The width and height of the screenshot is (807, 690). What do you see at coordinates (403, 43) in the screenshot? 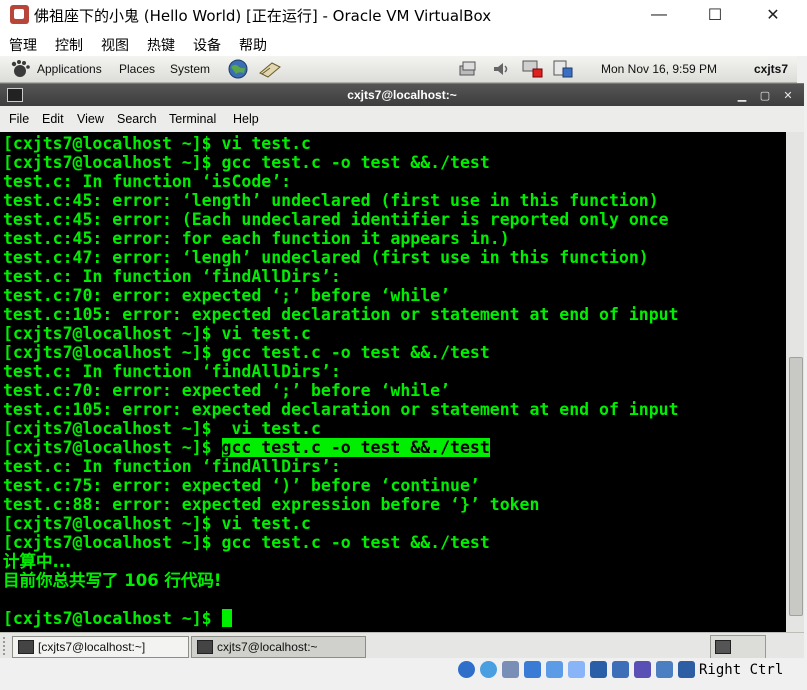
I see `host-menu-bar: 管理 控制 视图 热键 设备 帮助` at bounding box center [403, 43].